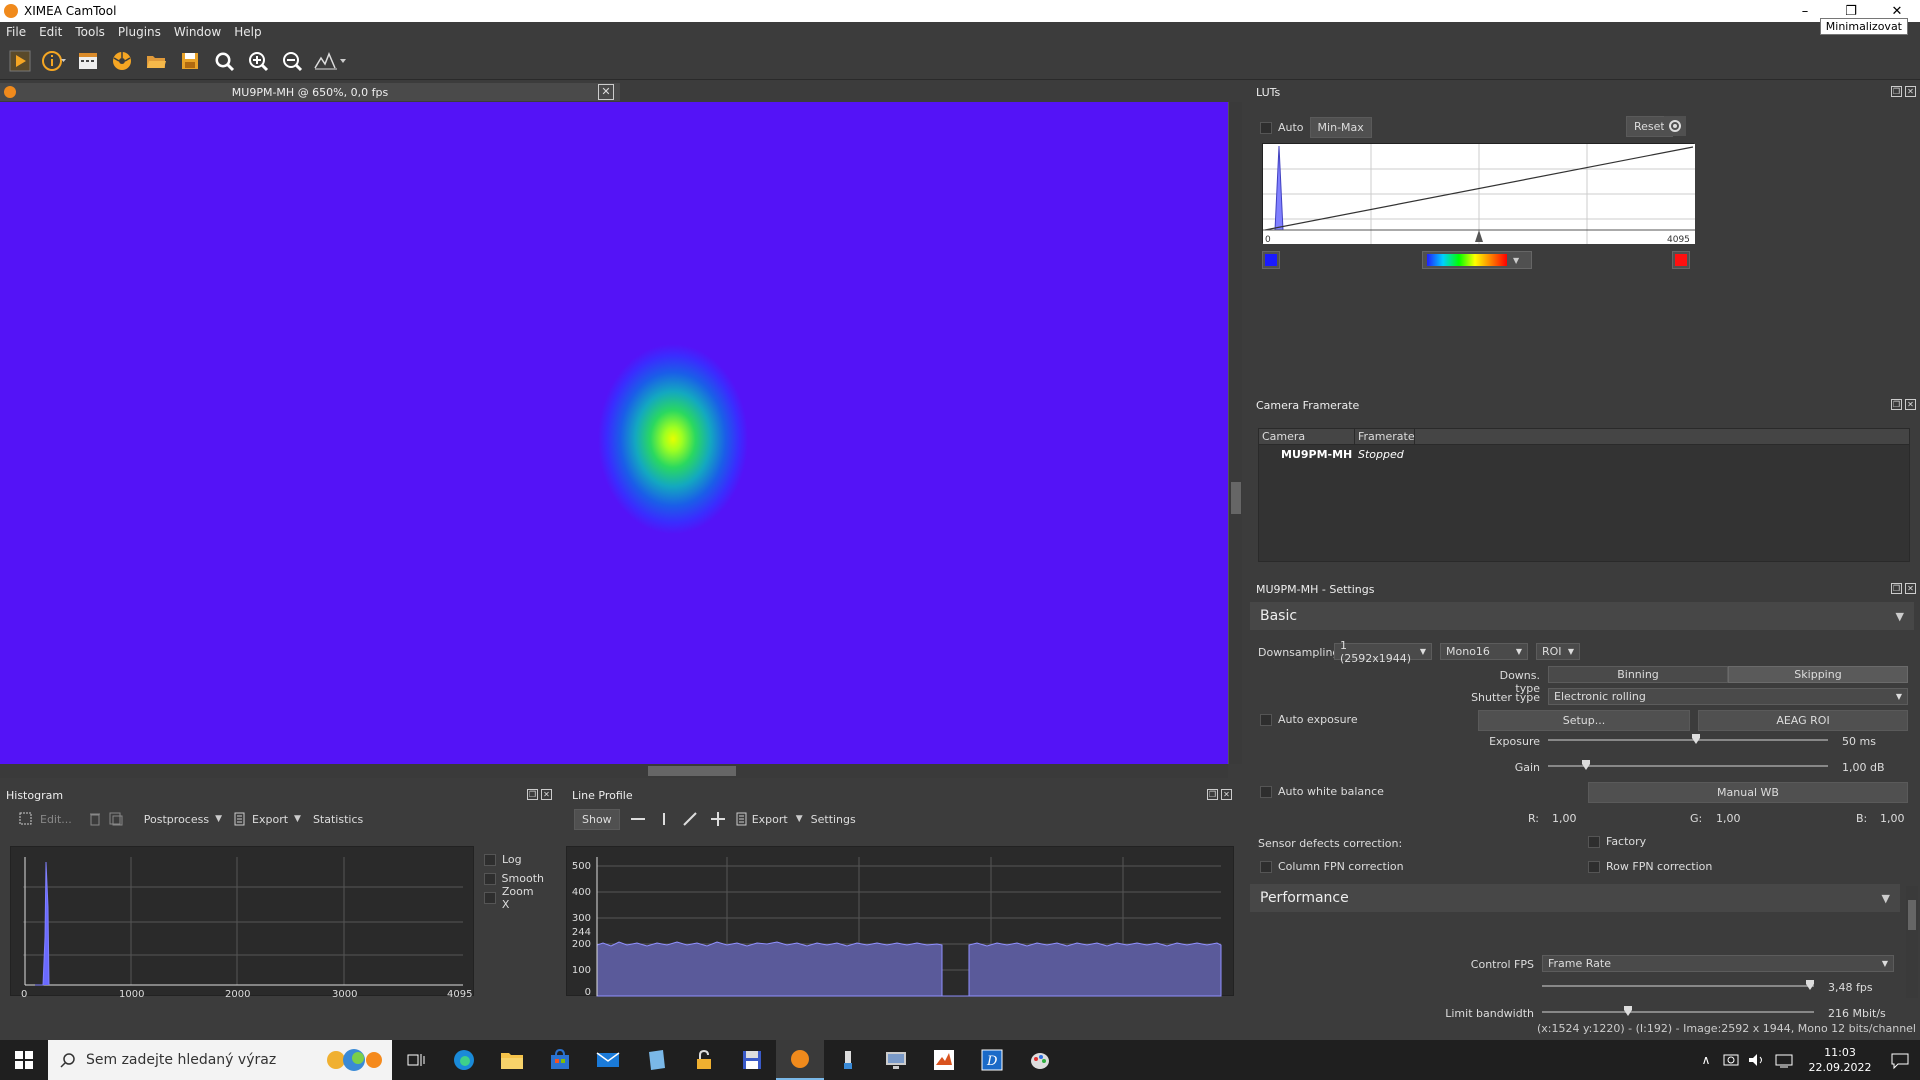 The width and height of the screenshot is (1920, 1080). I want to click on file-explorer-app, so click(512, 1060).